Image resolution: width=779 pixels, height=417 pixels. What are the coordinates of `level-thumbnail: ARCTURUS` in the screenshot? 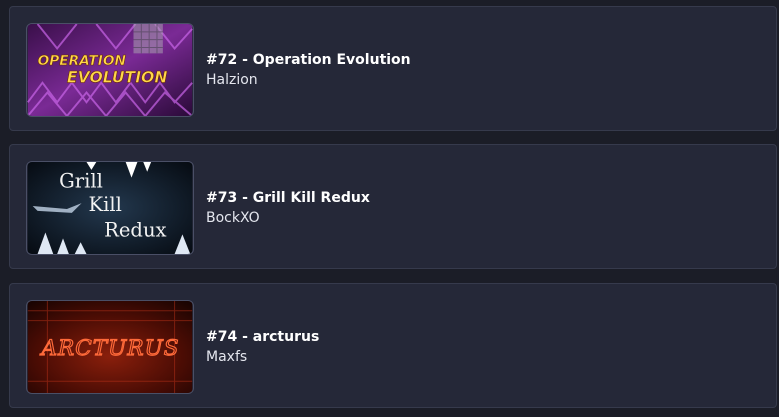 It's located at (110, 347).